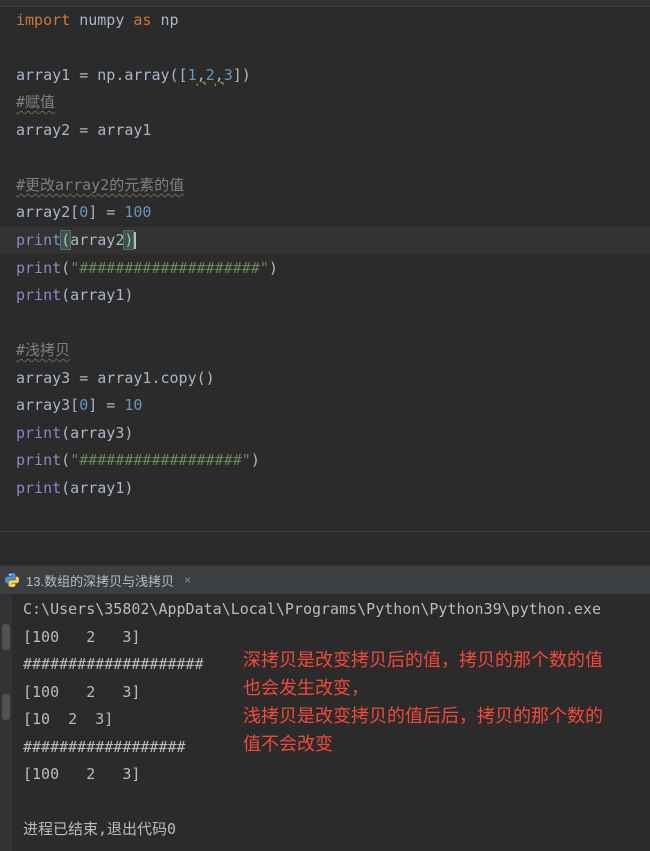 This screenshot has width=650, height=851. What do you see at coordinates (228, 75) in the screenshot?
I see `number-literal: 3` at bounding box center [228, 75].